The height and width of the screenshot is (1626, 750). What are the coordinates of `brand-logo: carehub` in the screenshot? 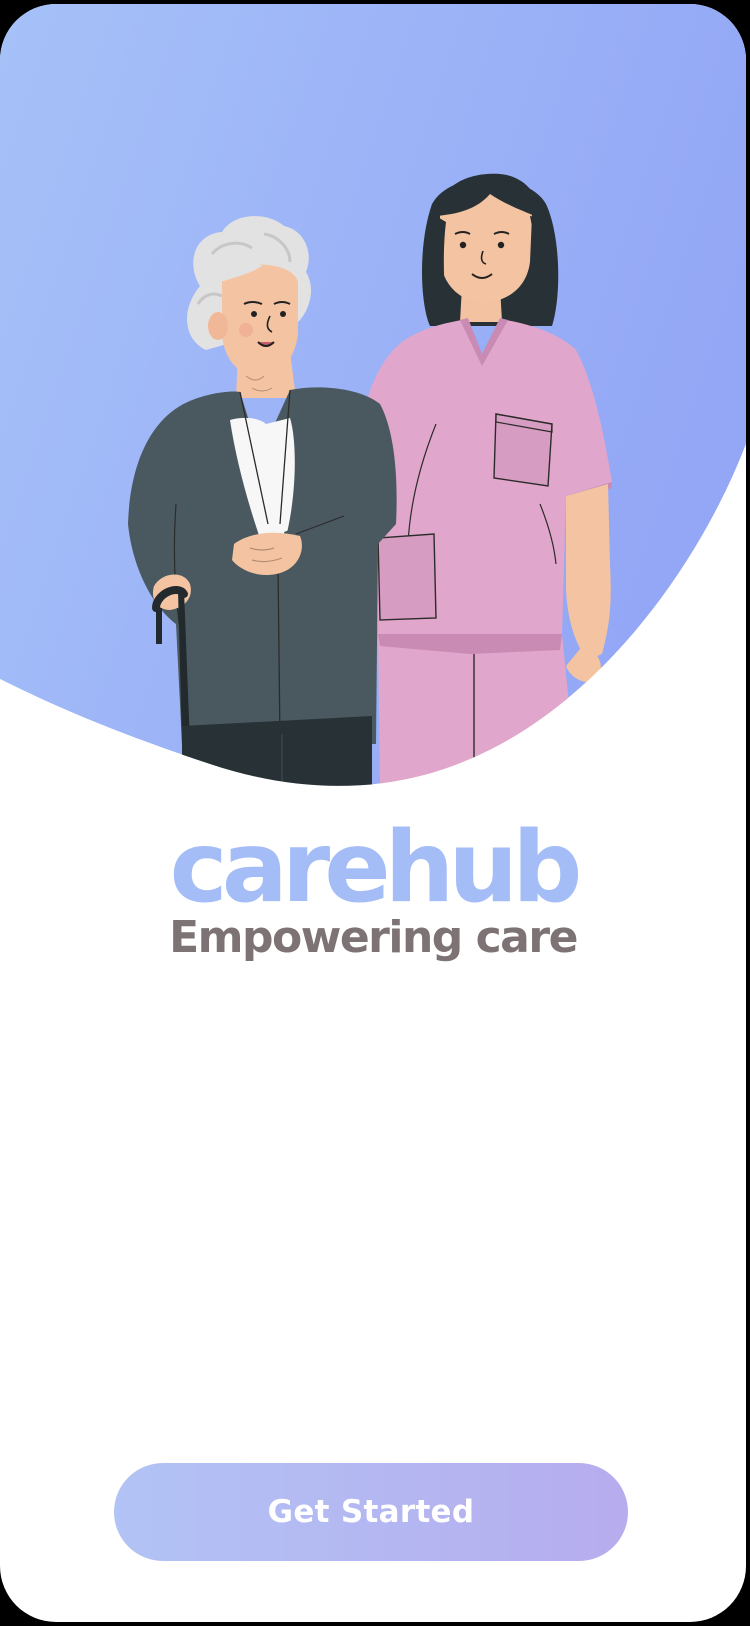 It's located at (376, 868).